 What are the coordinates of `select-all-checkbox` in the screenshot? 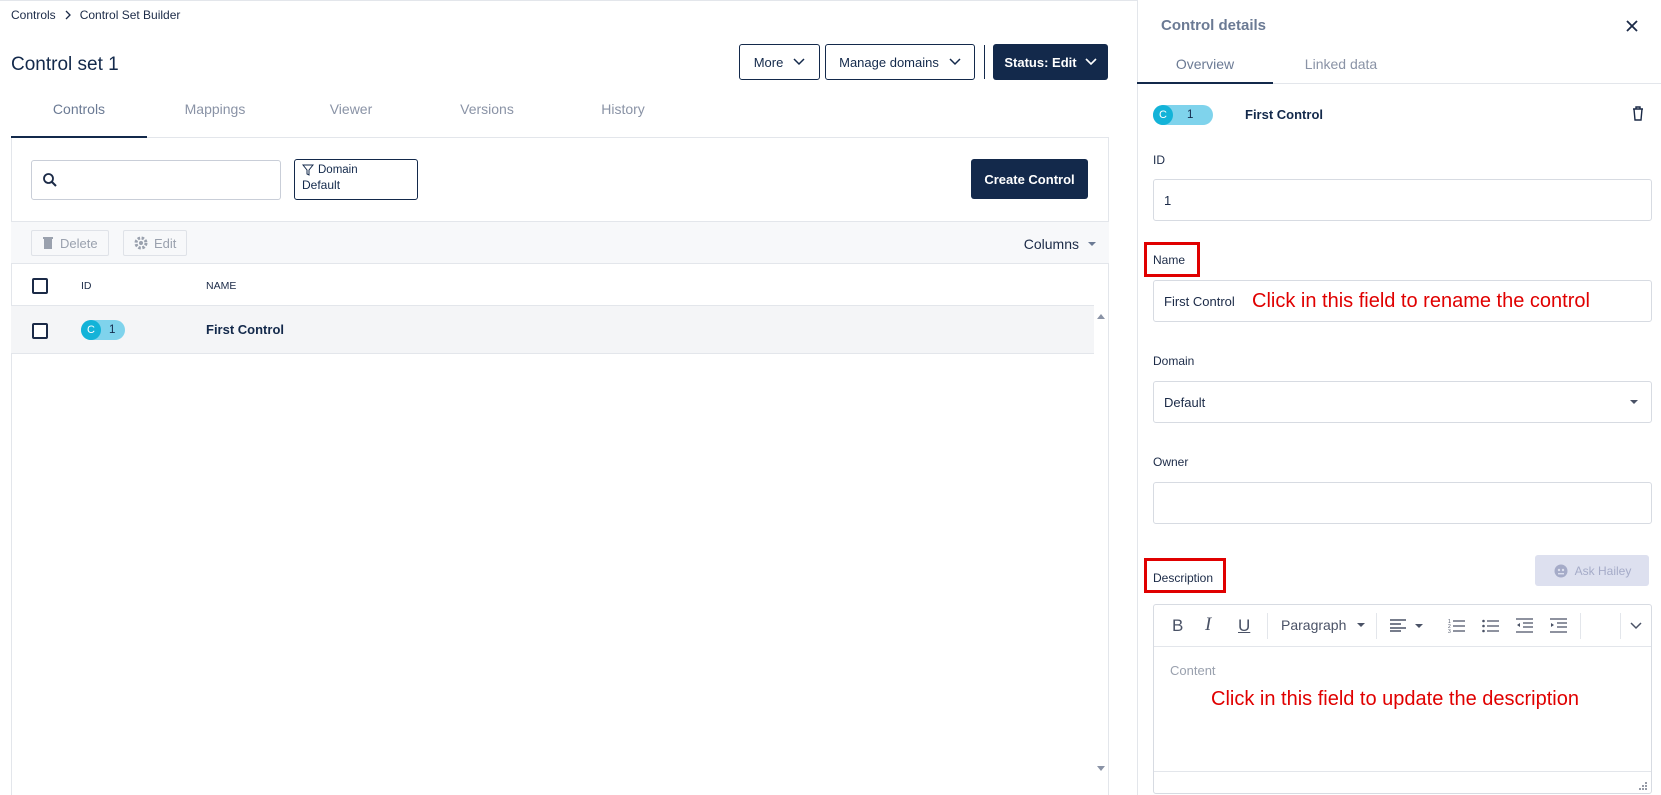 It's located at (40, 286).